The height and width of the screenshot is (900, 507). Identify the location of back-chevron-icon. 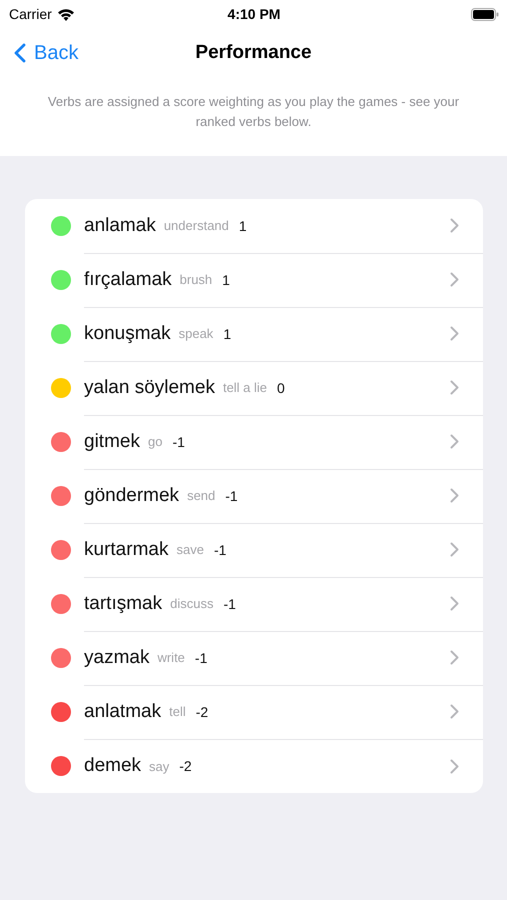
(20, 53).